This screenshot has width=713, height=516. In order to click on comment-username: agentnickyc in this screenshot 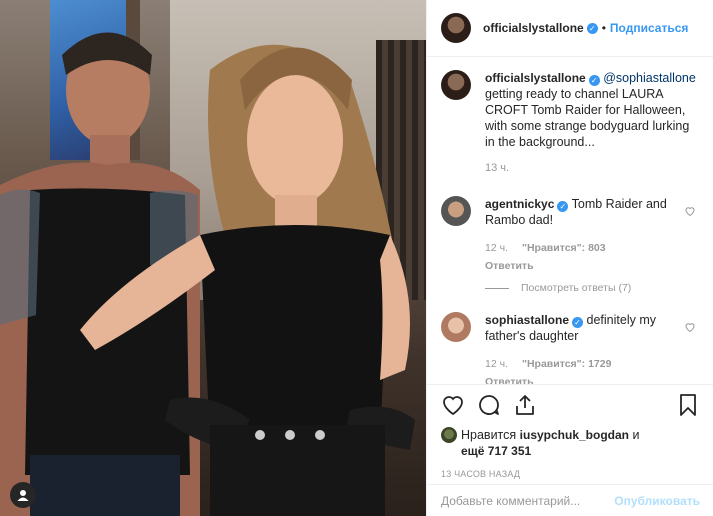, I will do `click(519, 204)`.